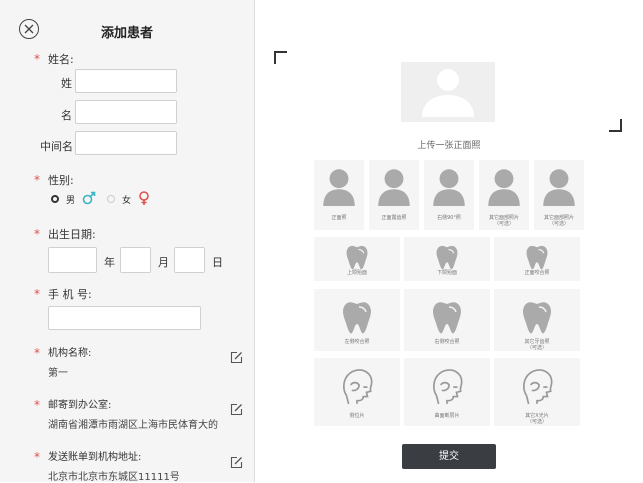  Describe the element at coordinates (124, 318) in the screenshot. I see `phone-input` at that location.